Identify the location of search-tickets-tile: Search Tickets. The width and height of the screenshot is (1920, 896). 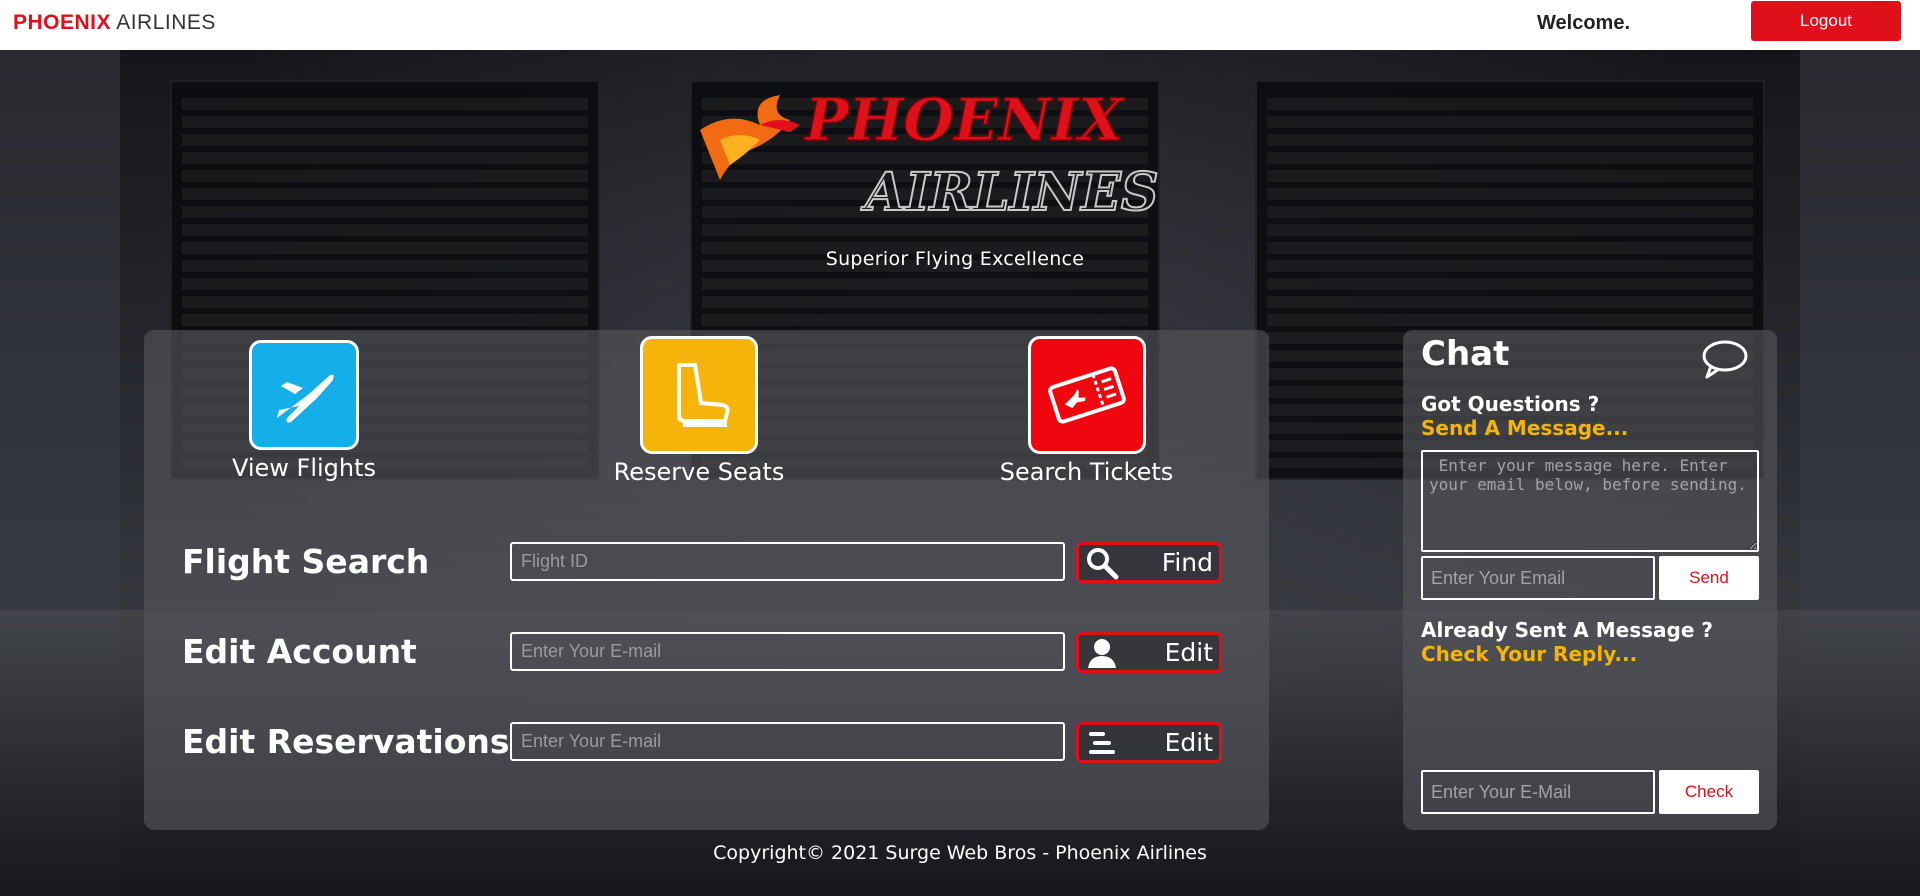
(1086, 411).